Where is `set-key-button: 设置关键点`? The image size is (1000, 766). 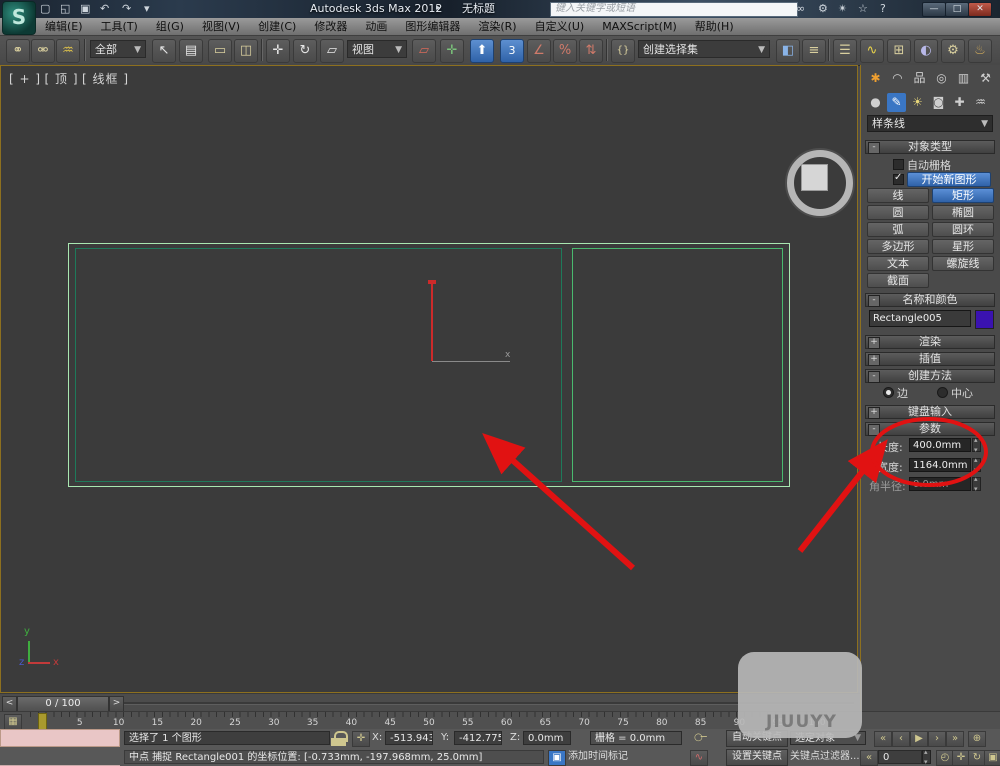 set-key-button: 设置关键点 is located at coordinates (757, 757).